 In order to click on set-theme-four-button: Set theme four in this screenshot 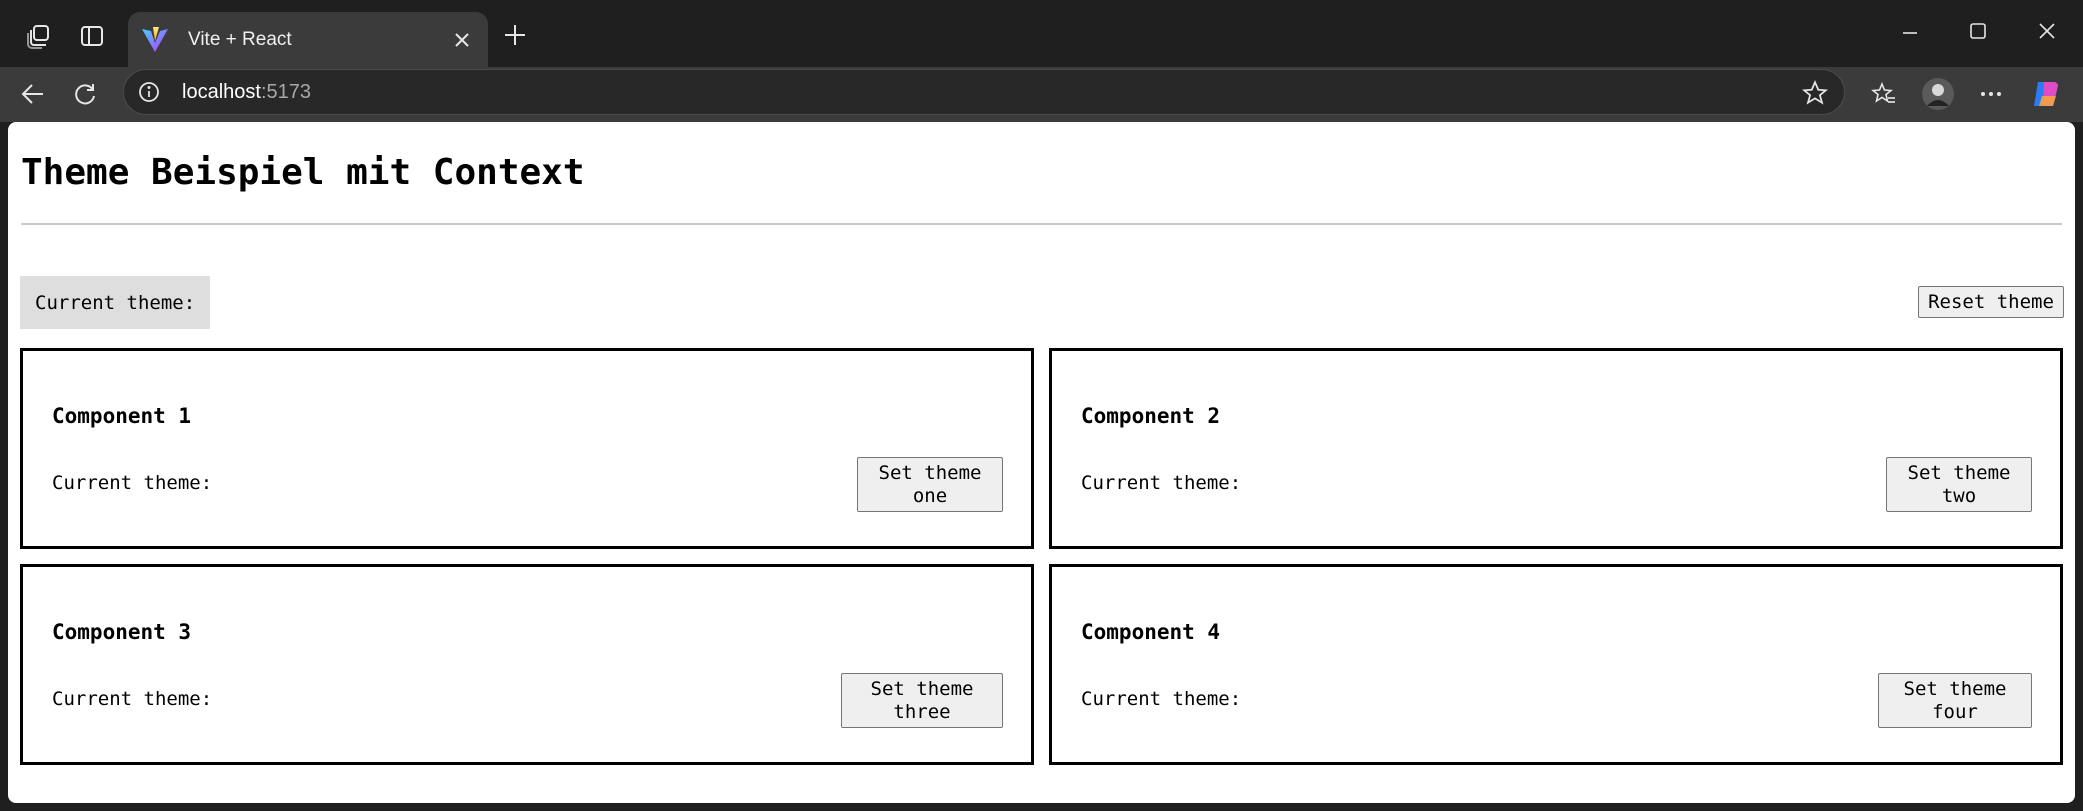, I will do `click(1955, 700)`.